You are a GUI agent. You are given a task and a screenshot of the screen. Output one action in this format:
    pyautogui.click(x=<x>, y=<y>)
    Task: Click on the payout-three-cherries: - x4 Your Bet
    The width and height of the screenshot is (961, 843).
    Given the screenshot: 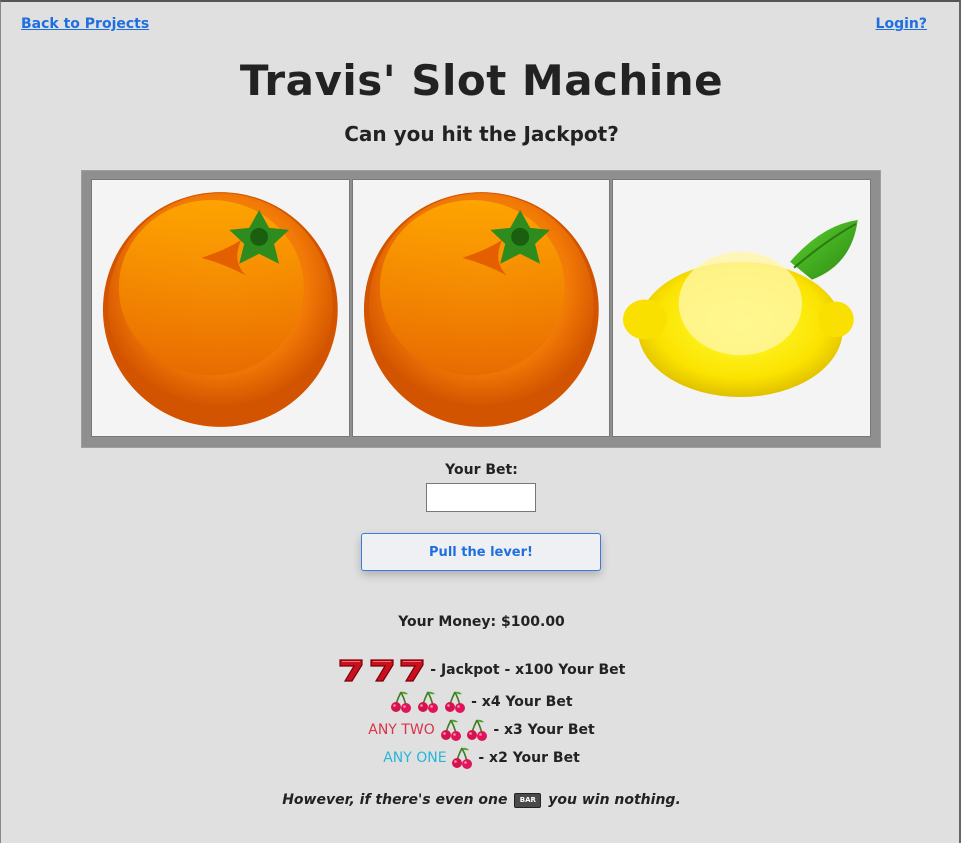 What is the action you would take?
    pyautogui.click(x=481, y=702)
    